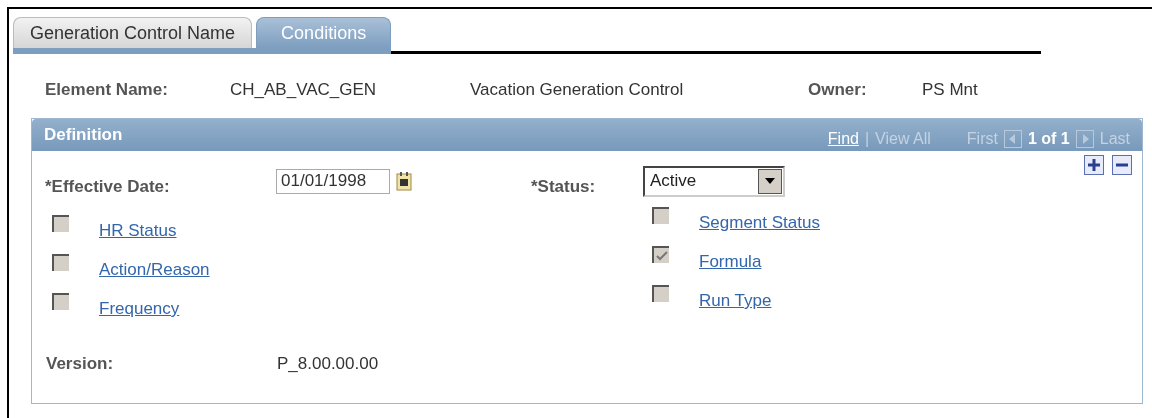  Describe the element at coordinates (139, 309) in the screenshot. I see `link: Frequency` at that location.